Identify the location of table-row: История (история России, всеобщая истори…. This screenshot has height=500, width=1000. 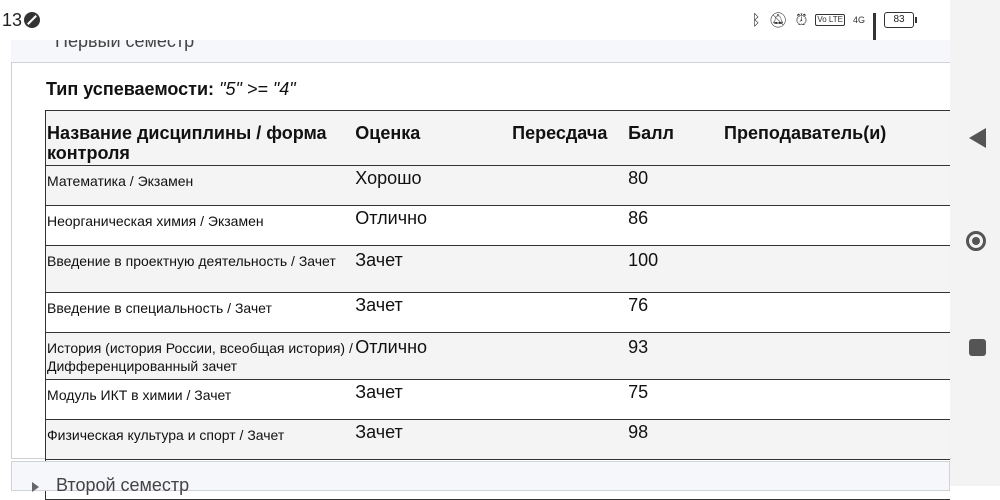
(497, 356).